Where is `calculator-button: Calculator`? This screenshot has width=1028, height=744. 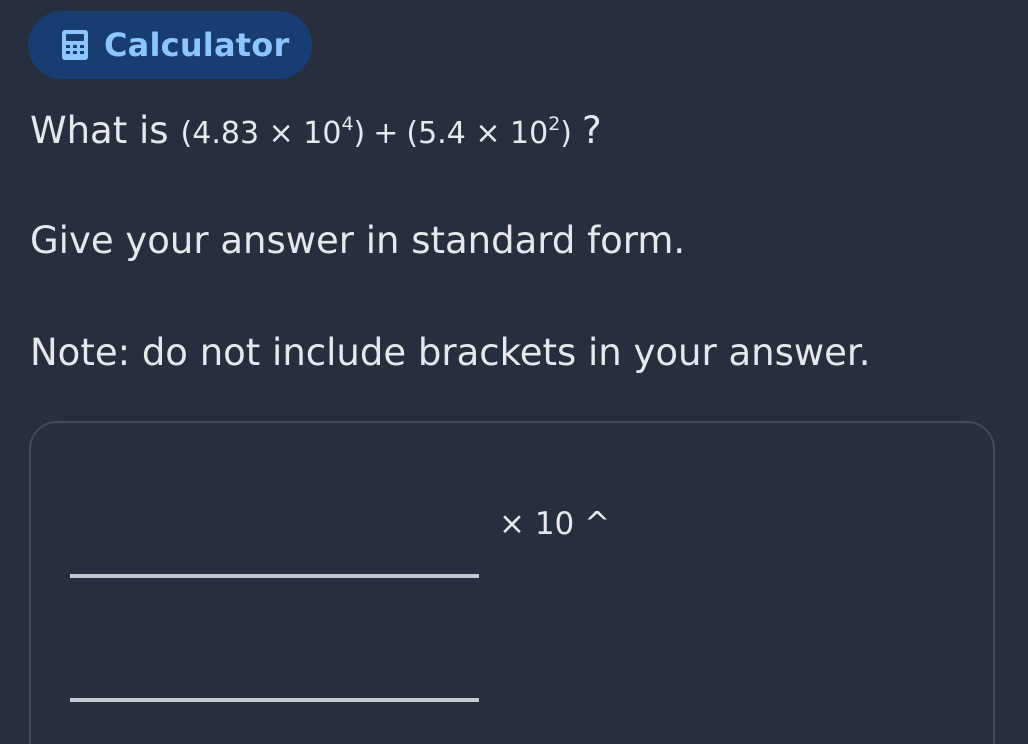 calculator-button: Calculator is located at coordinates (170, 45).